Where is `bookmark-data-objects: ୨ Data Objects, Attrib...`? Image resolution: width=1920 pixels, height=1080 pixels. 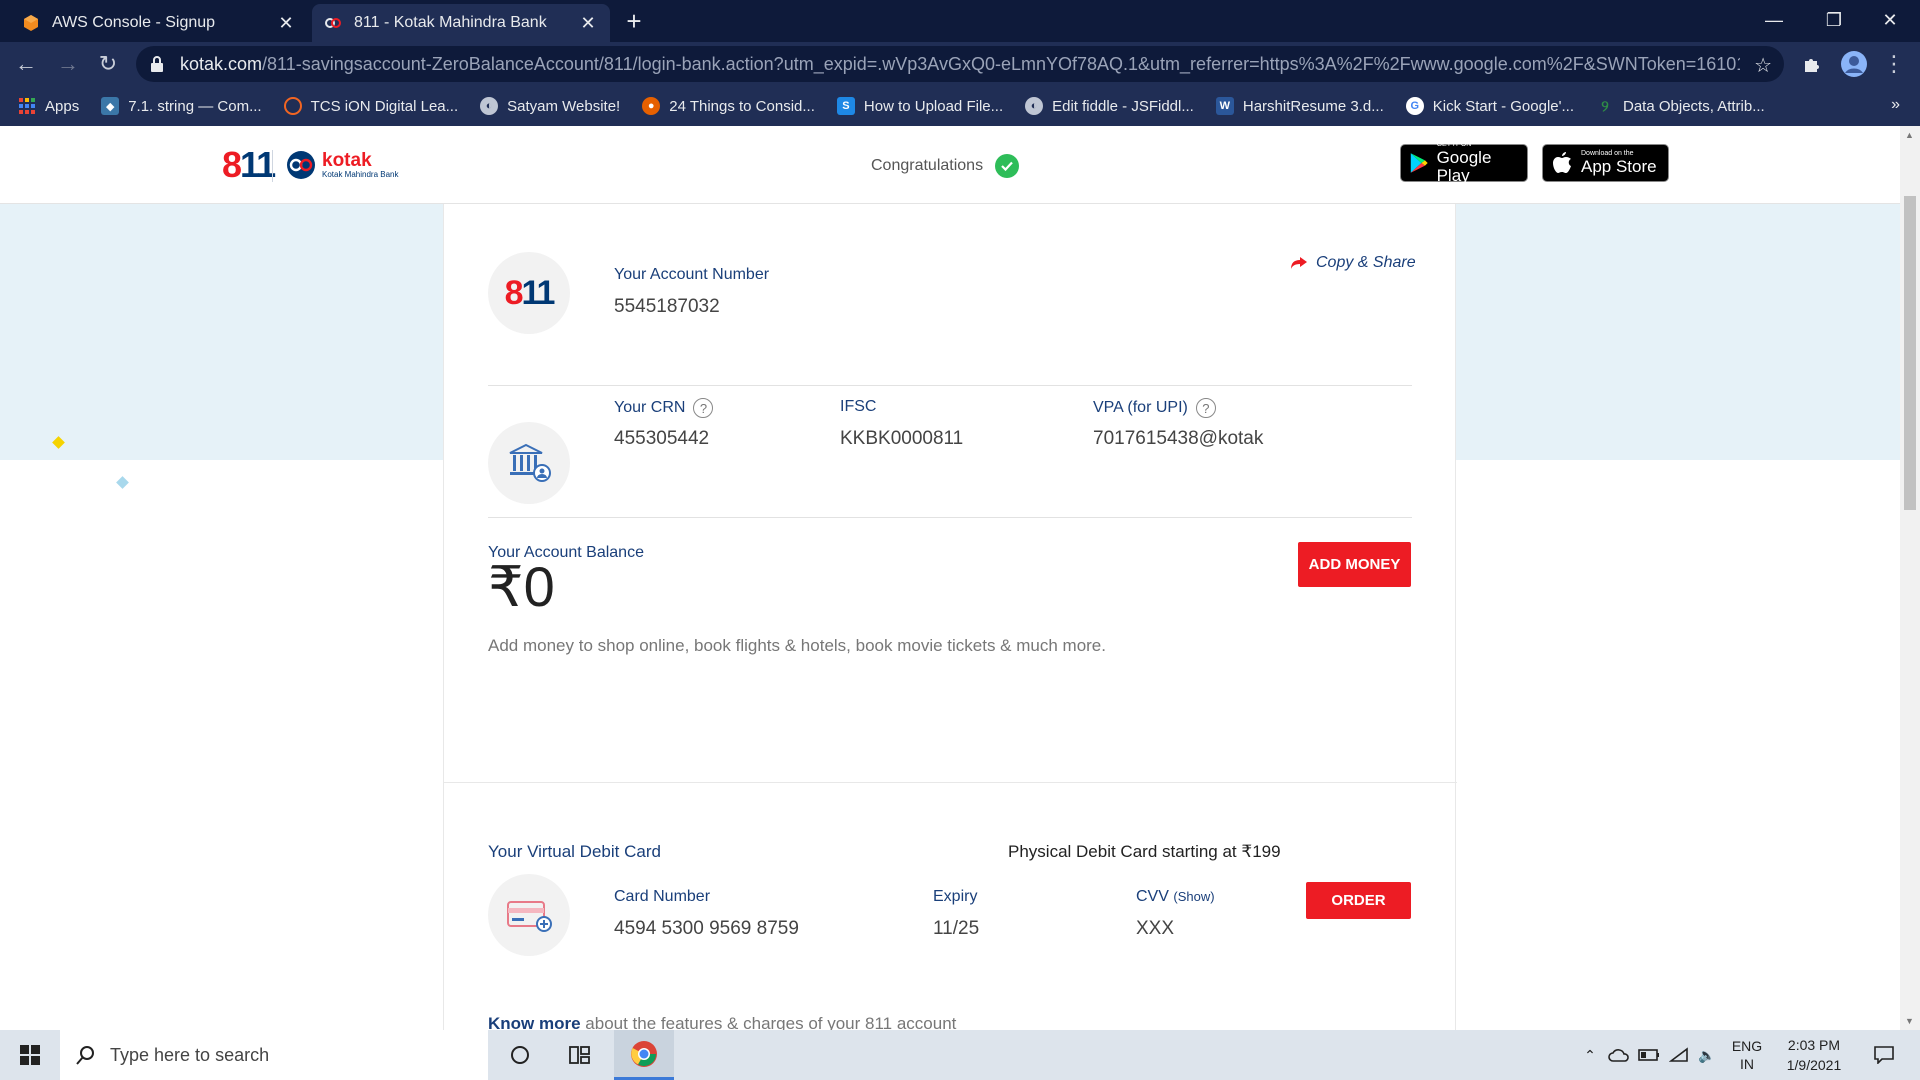
bookmark-data-objects: ୨ Data Objects, Attrib... is located at coordinates (1680, 106).